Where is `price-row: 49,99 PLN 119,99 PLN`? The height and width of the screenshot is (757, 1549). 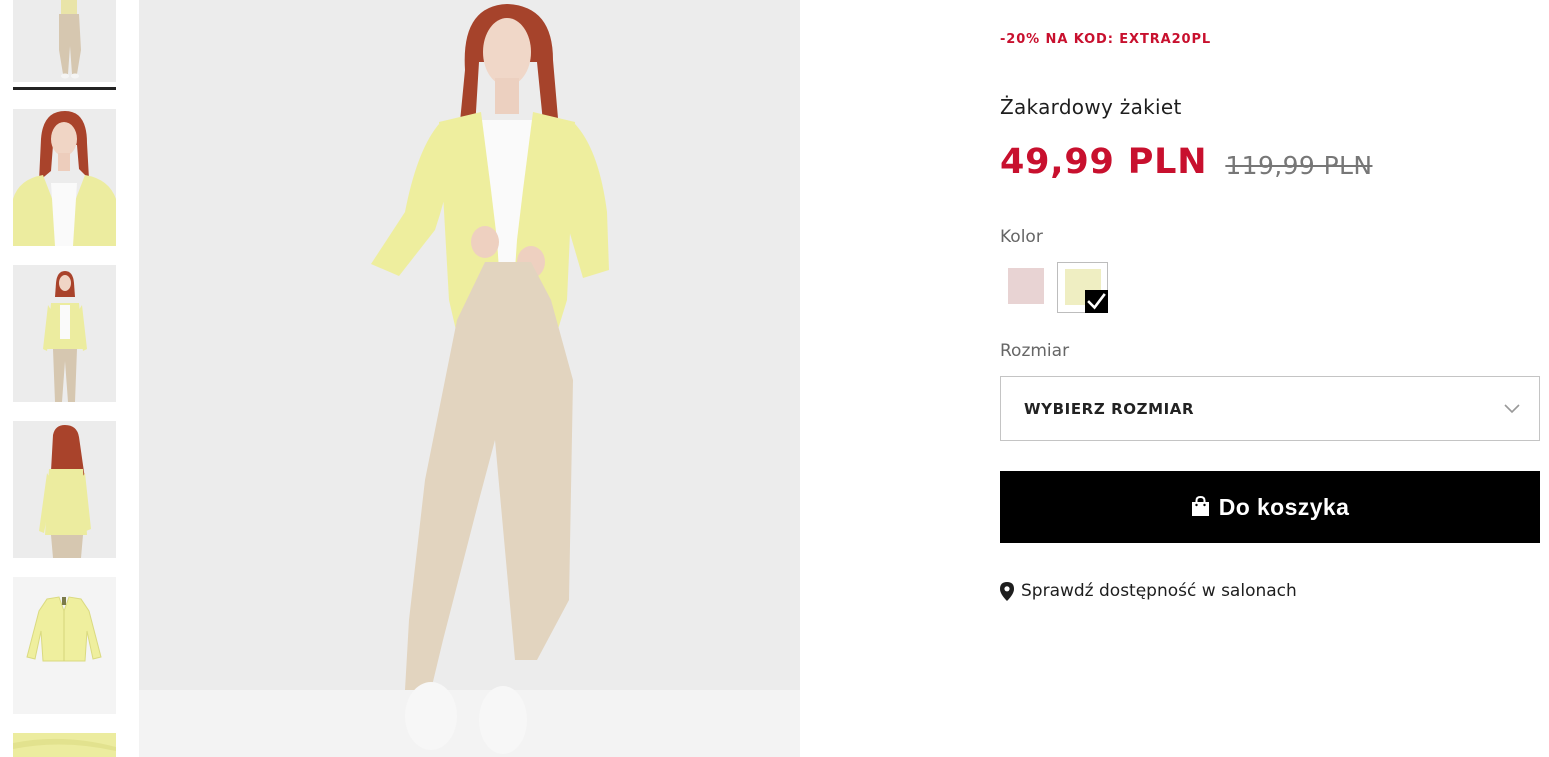 price-row: 49,99 PLN 119,99 PLN is located at coordinates (1186, 162).